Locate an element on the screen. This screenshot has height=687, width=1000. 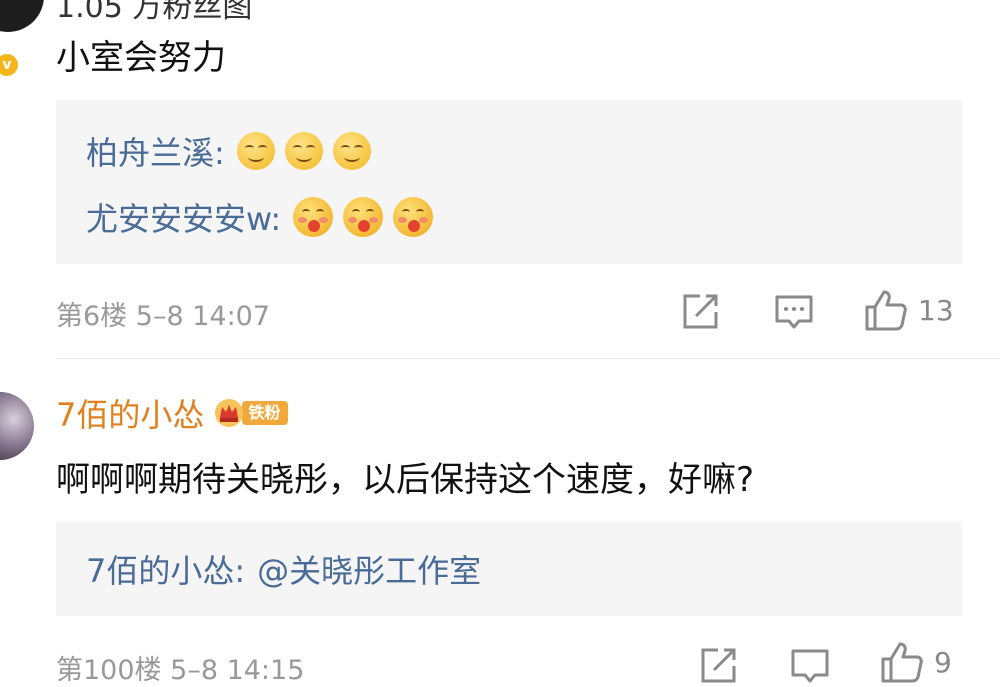
crown-icon is located at coordinates (229, 413).